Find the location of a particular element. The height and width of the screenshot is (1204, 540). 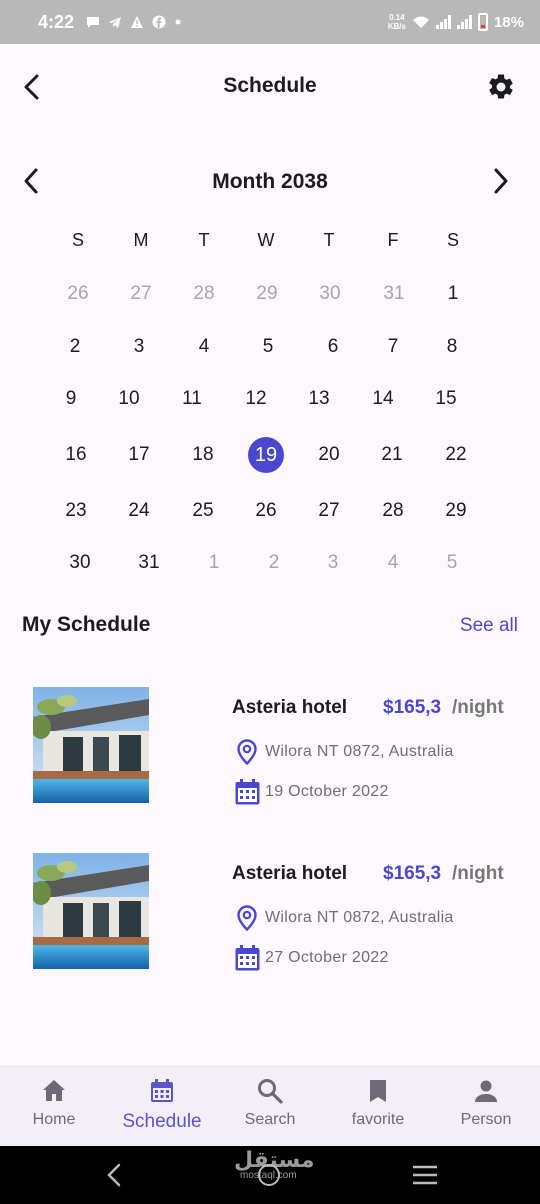

bottom-navigation: Home Schedule Search favorite Person is located at coordinates (270, 1106).